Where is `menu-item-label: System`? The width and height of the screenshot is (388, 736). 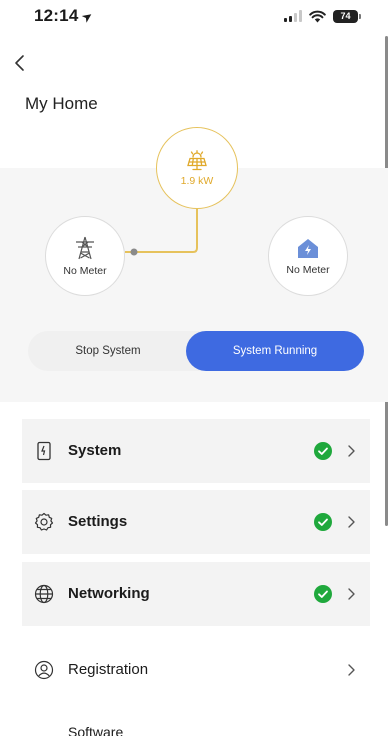
menu-item-label: System is located at coordinates (95, 450).